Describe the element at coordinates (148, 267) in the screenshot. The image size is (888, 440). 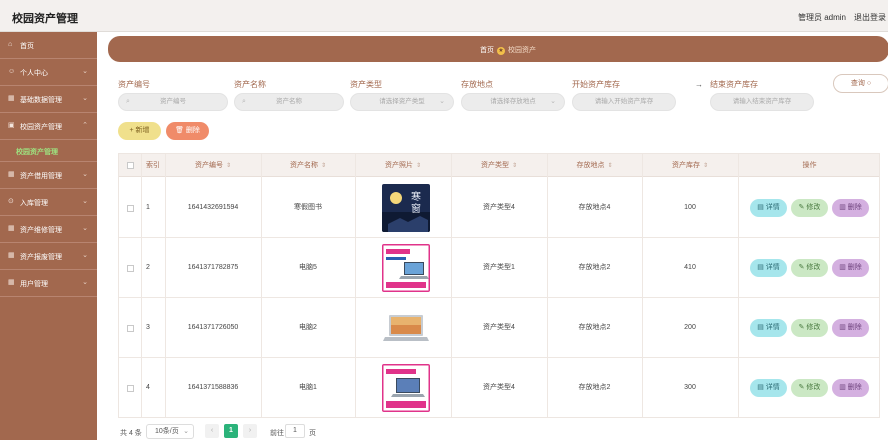
I see `cell-index: 2` at that location.